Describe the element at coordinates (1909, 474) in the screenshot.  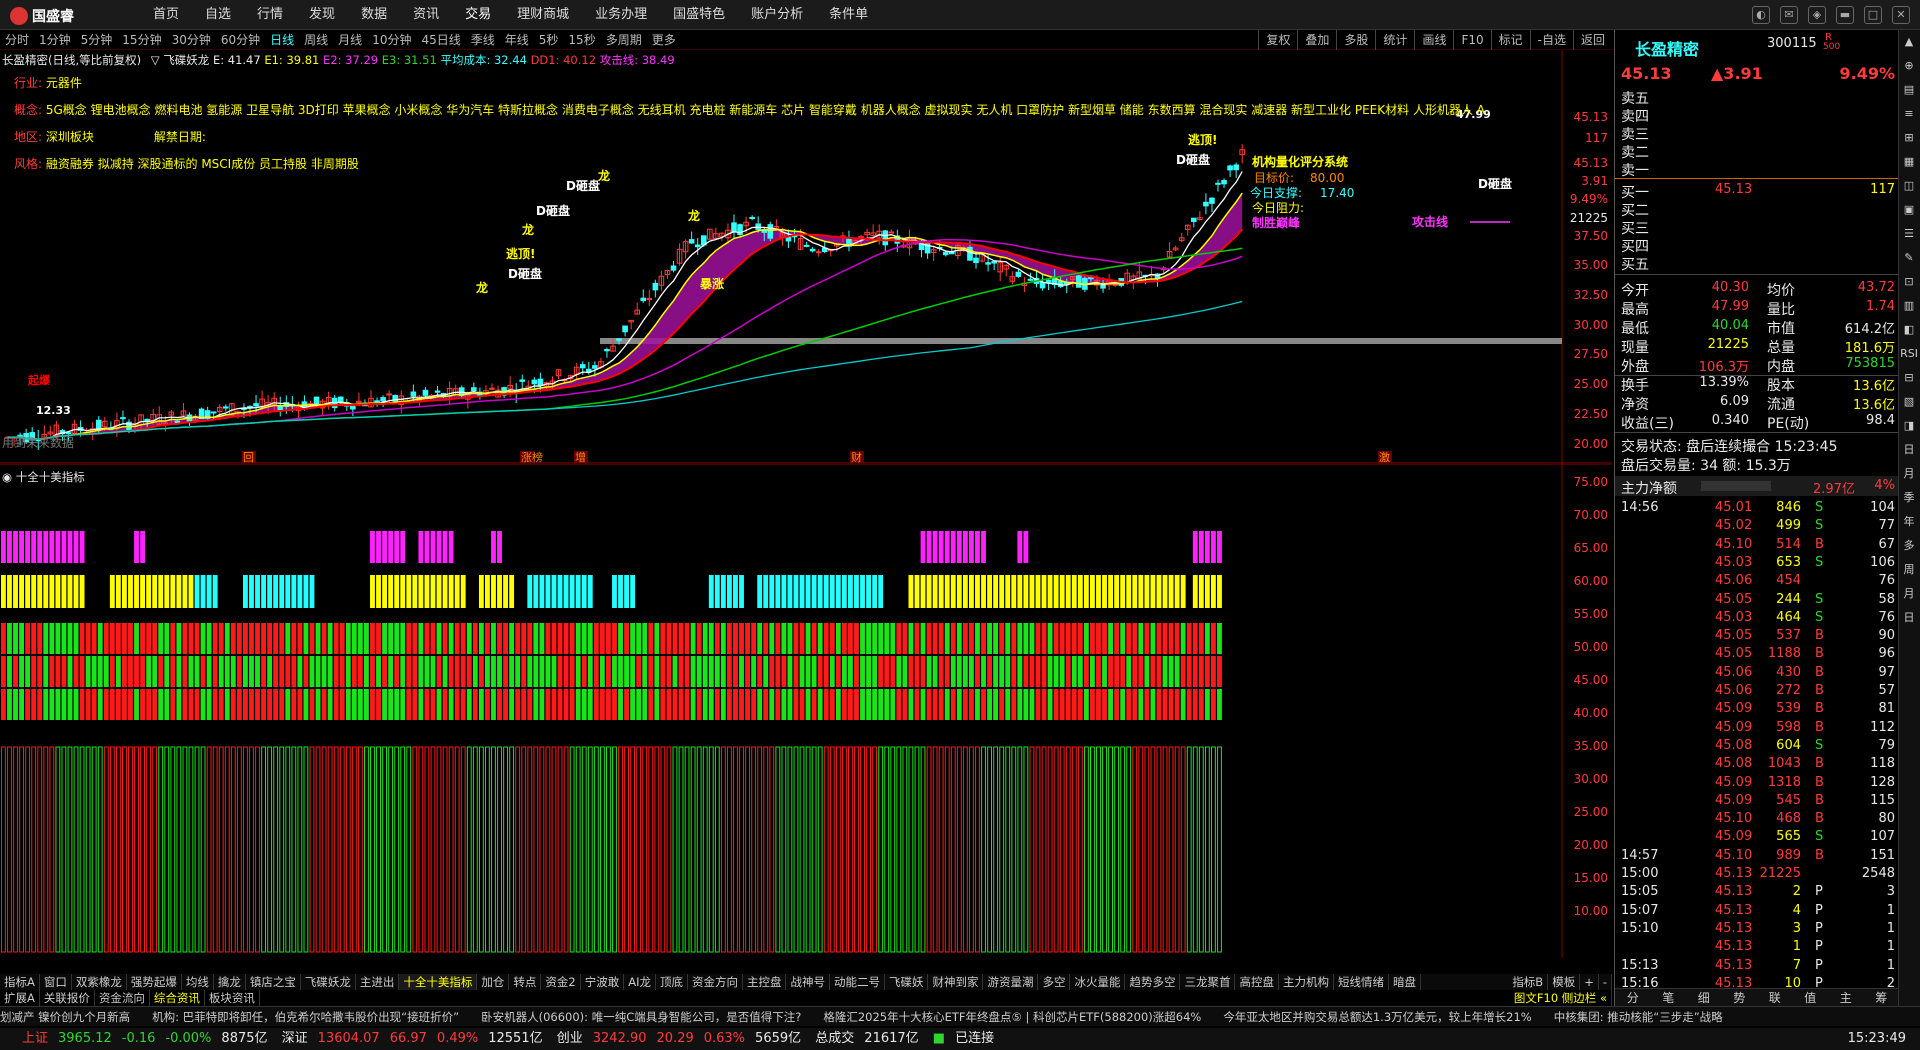
I see `sidebar-period: 月` at that location.